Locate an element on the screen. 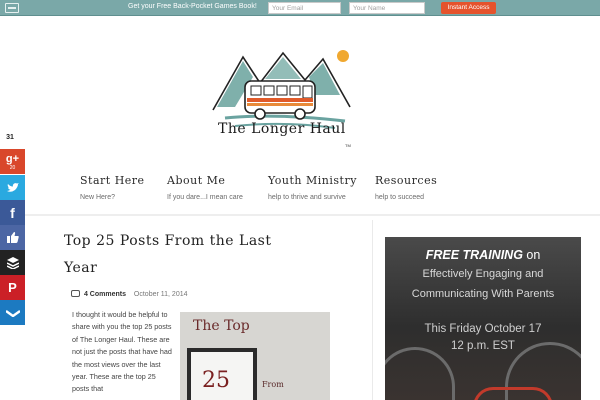  image-number: 25 is located at coordinates (216, 380).